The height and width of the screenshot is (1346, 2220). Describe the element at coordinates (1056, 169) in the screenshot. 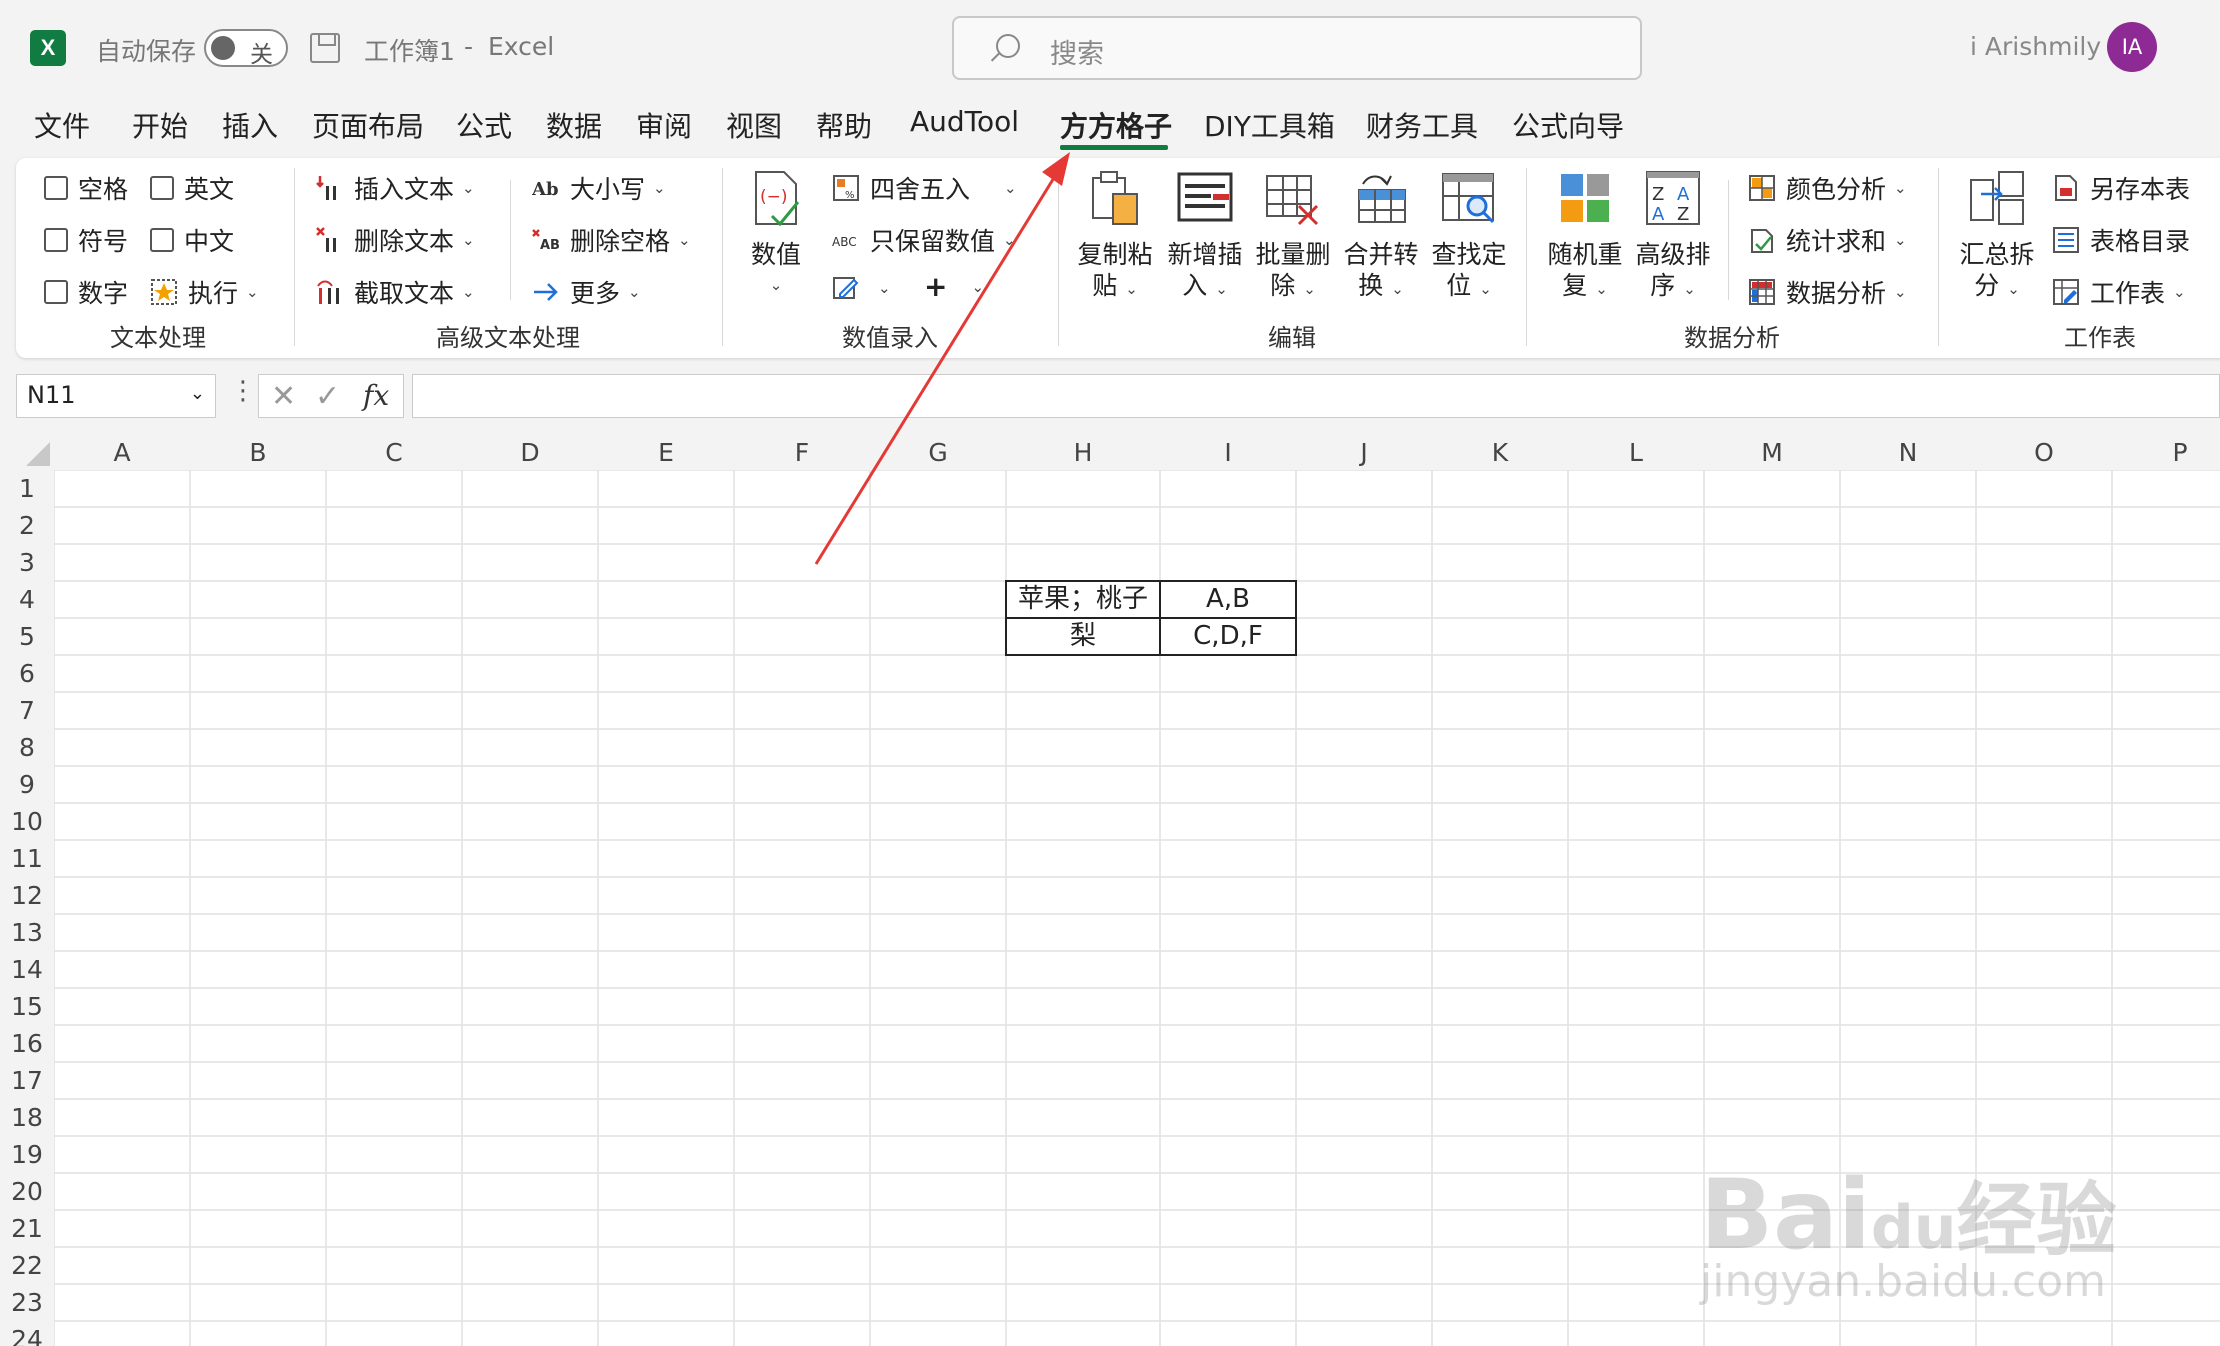

I see `arrow-head` at that location.